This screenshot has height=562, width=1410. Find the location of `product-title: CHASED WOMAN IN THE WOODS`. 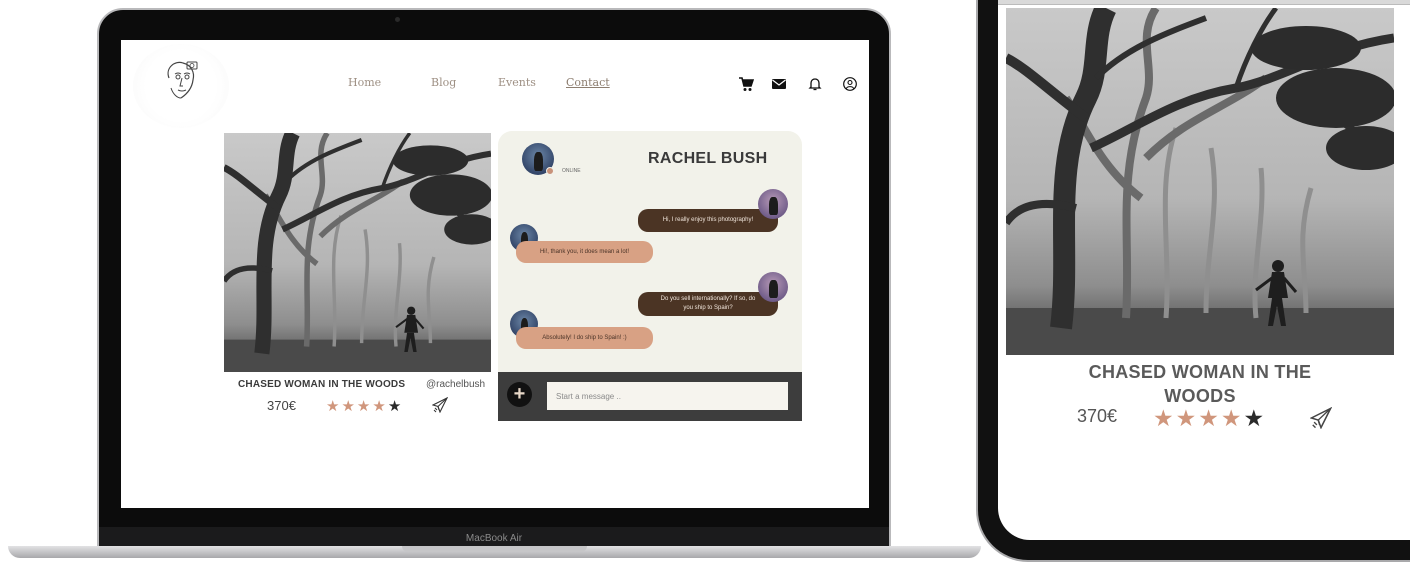

product-title: CHASED WOMAN IN THE WOODS is located at coordinates (322, 384).